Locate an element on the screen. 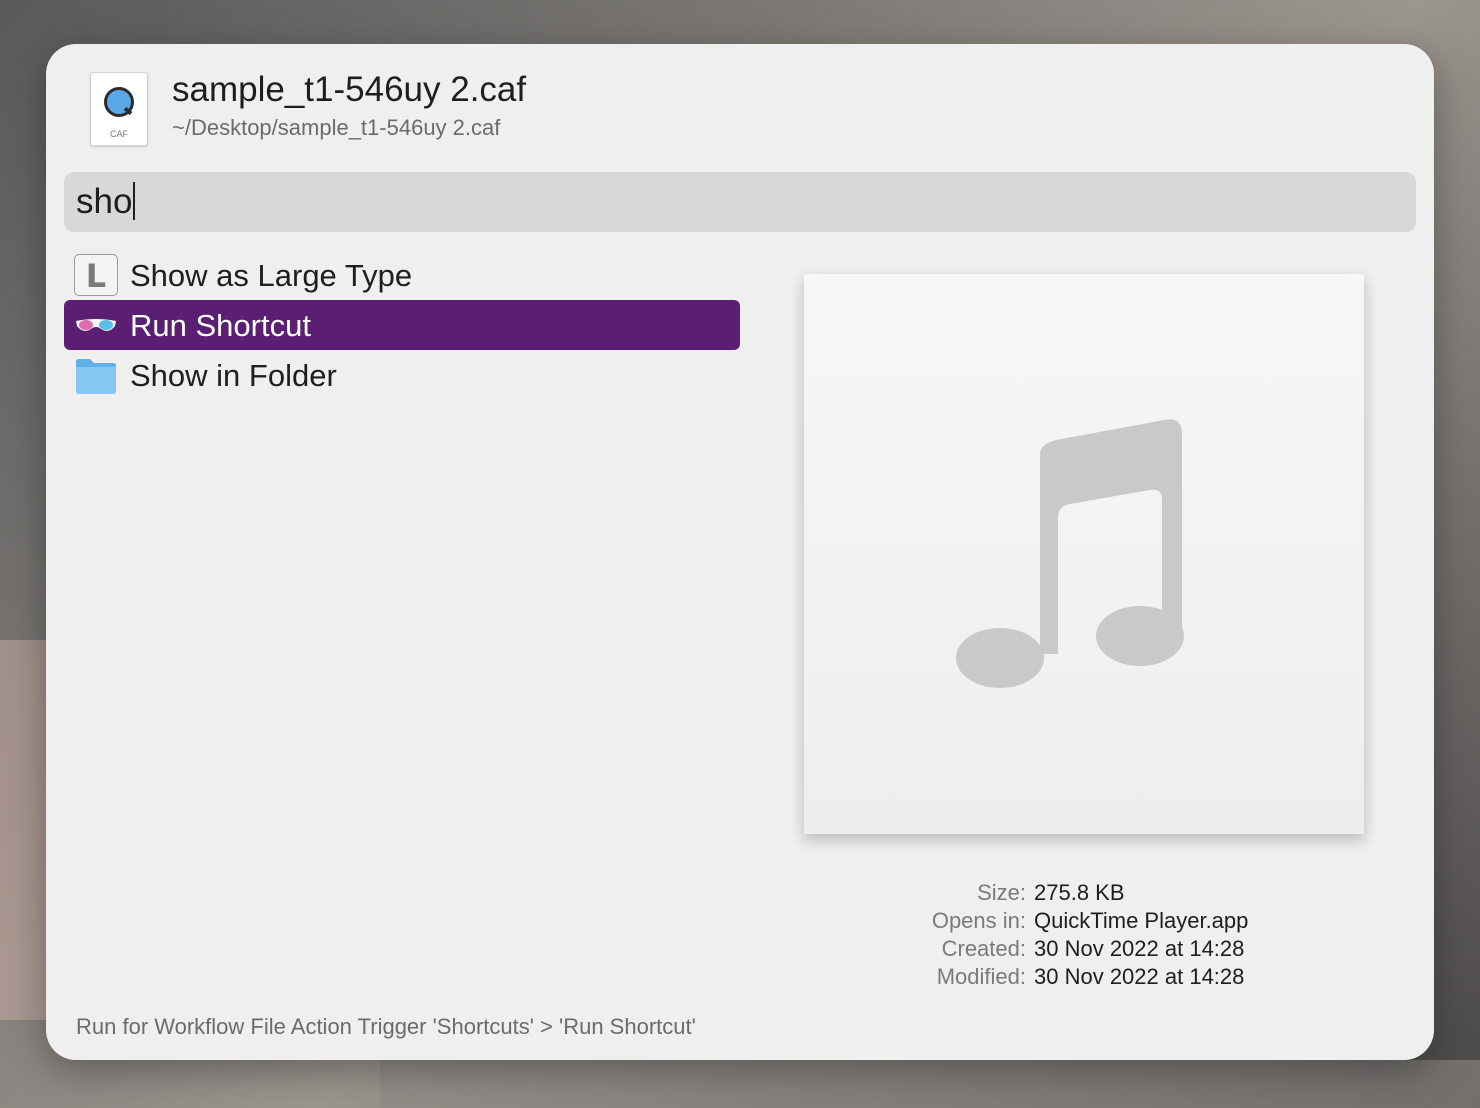  shortcuts-glasses-icon is located at coordinates (96, 325).